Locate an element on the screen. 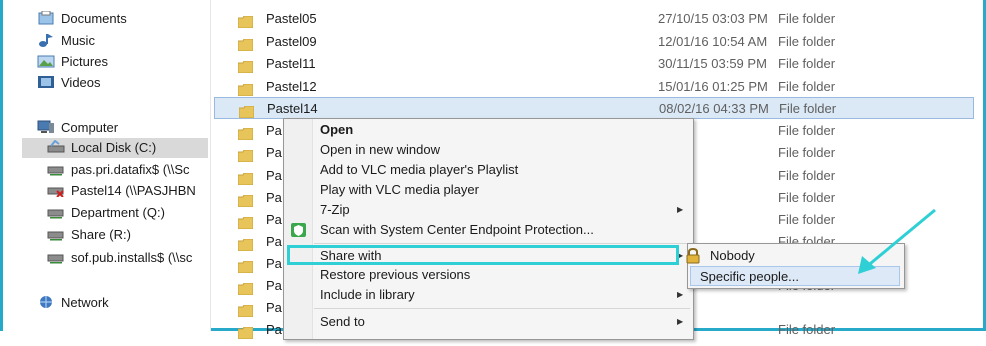 The image size is (986, 346). nav-item-documents: Documents is located at coordinates (82, 19).